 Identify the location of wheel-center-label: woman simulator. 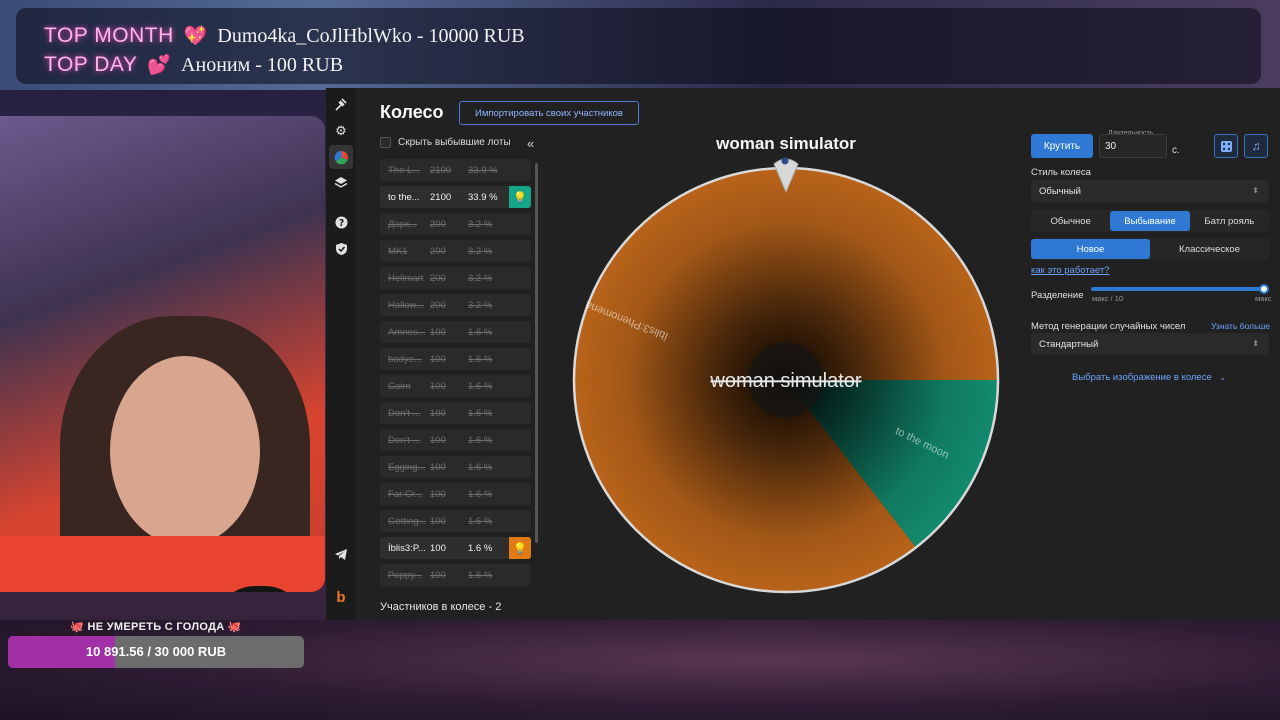
(785, 381).